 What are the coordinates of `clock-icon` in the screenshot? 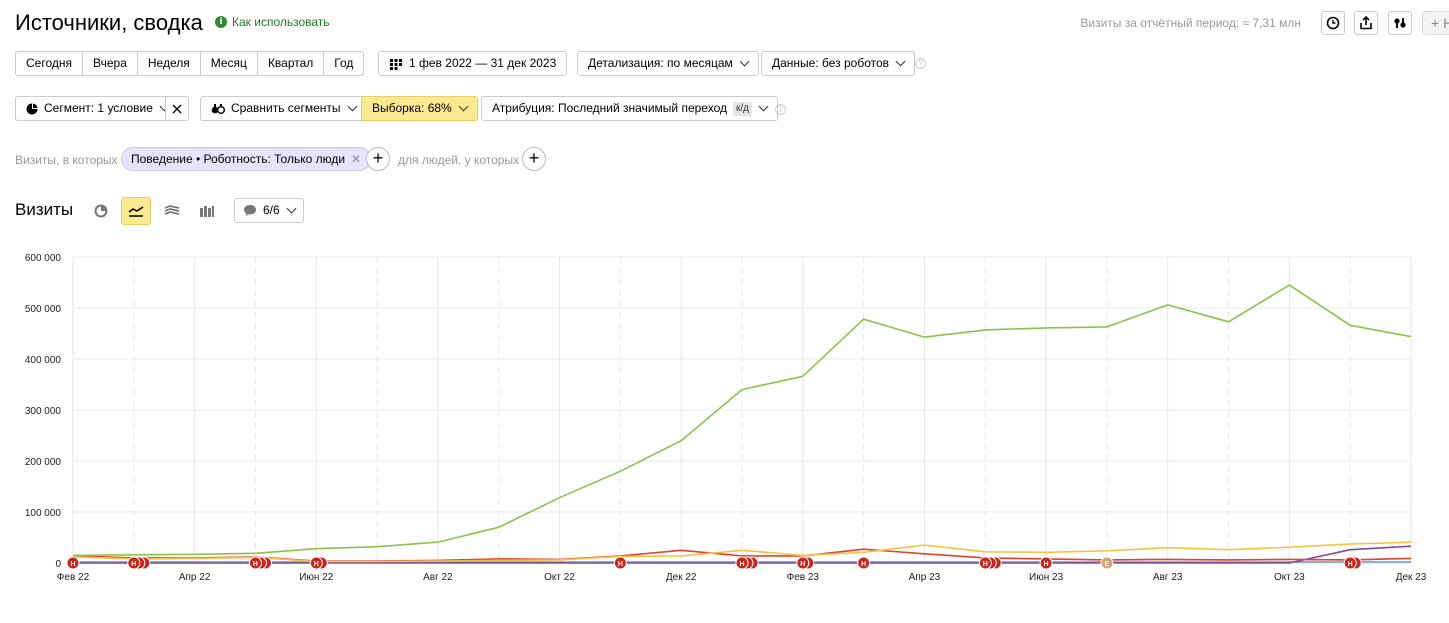 It's located at (1333, 23).